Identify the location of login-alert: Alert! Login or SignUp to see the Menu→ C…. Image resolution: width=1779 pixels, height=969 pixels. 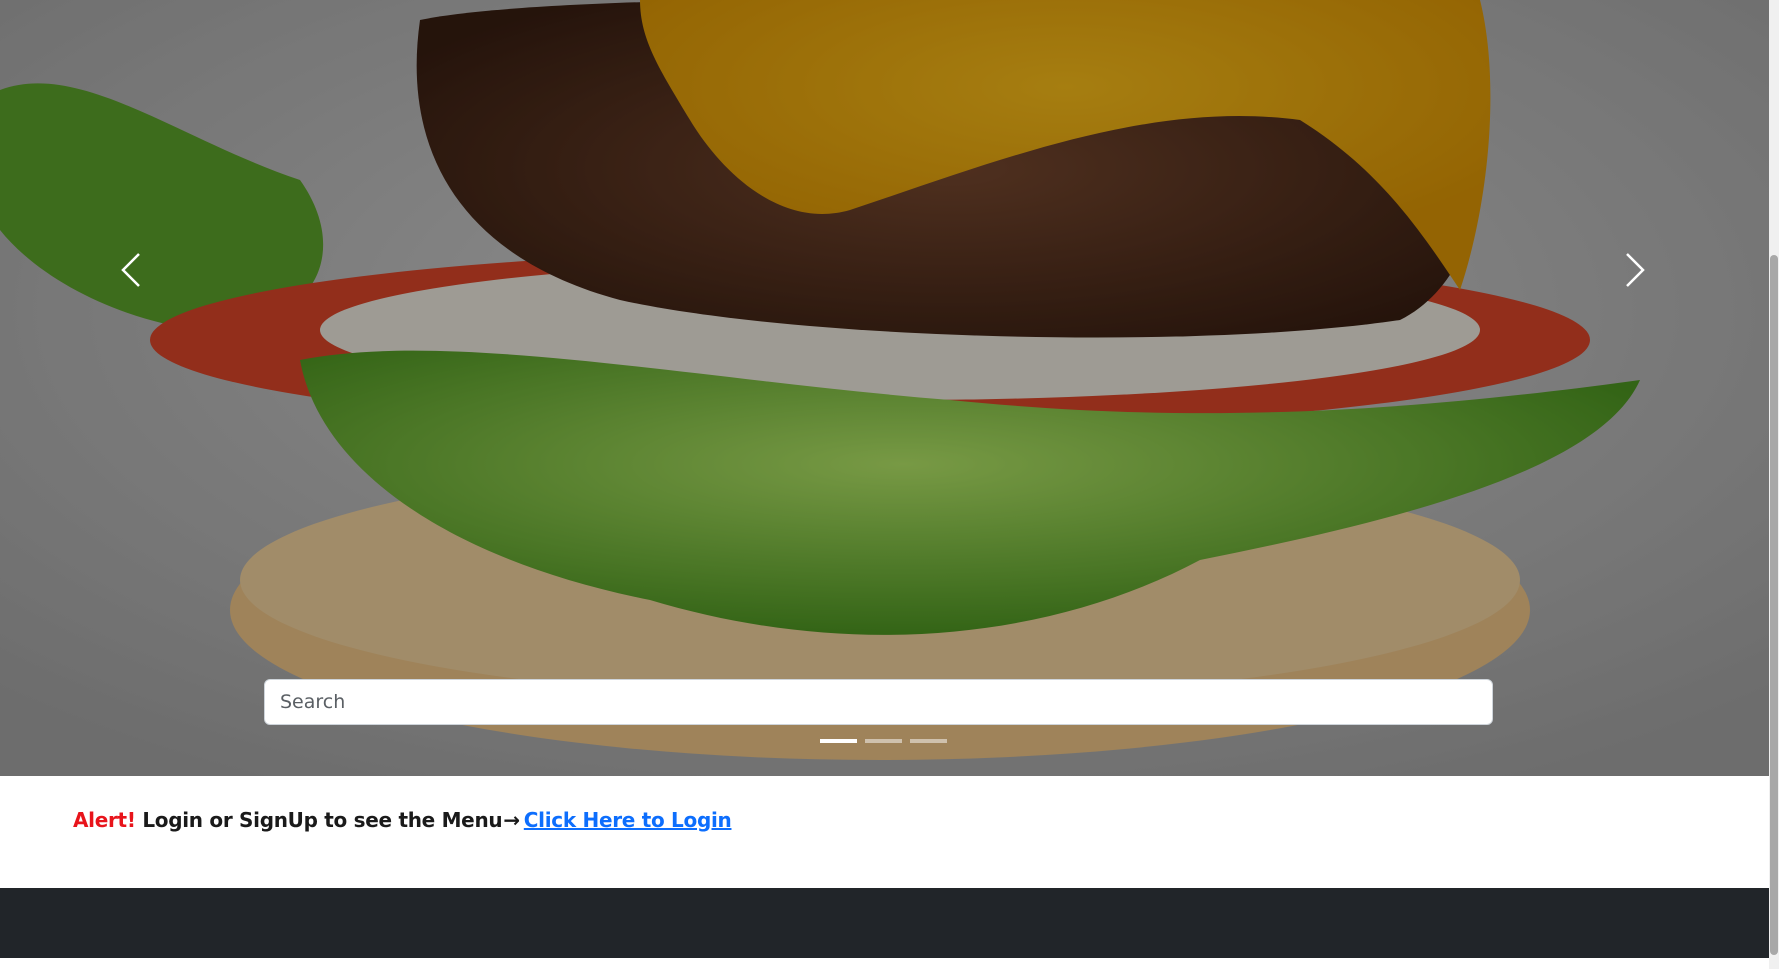
(402, 820).